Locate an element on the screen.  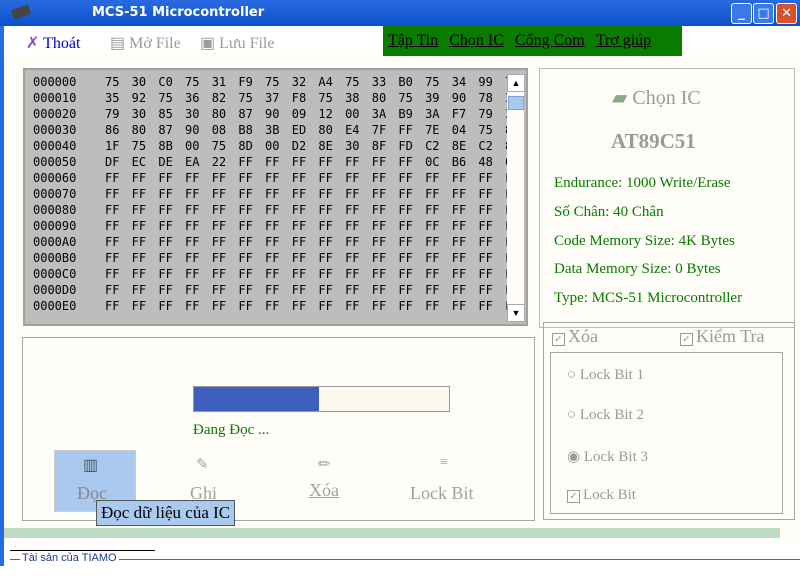
hex-address: 0000B0 is located at coordinates (55, 258).